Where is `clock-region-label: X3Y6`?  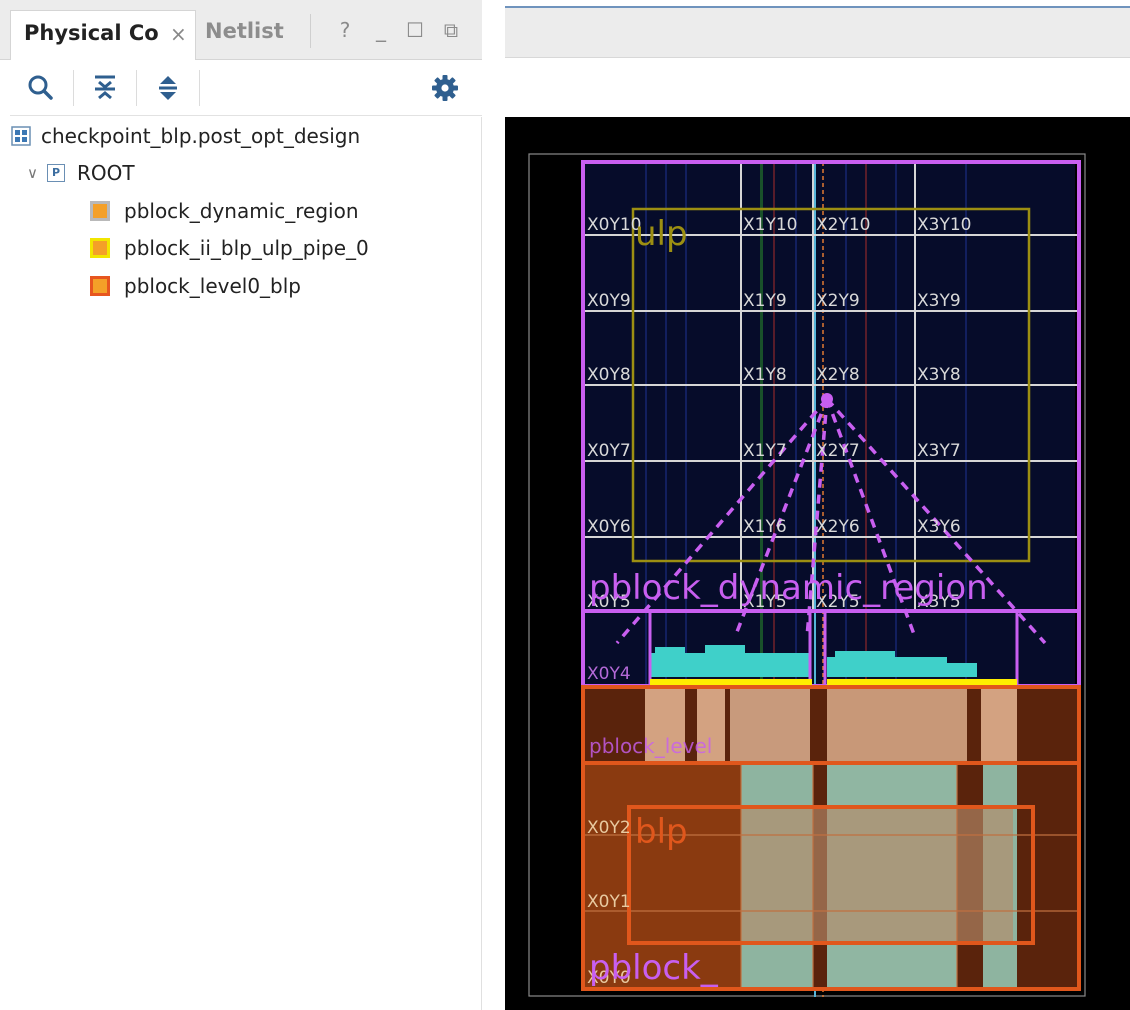 clock-region-label: X3Y6 is located at coordinates (939, 527).